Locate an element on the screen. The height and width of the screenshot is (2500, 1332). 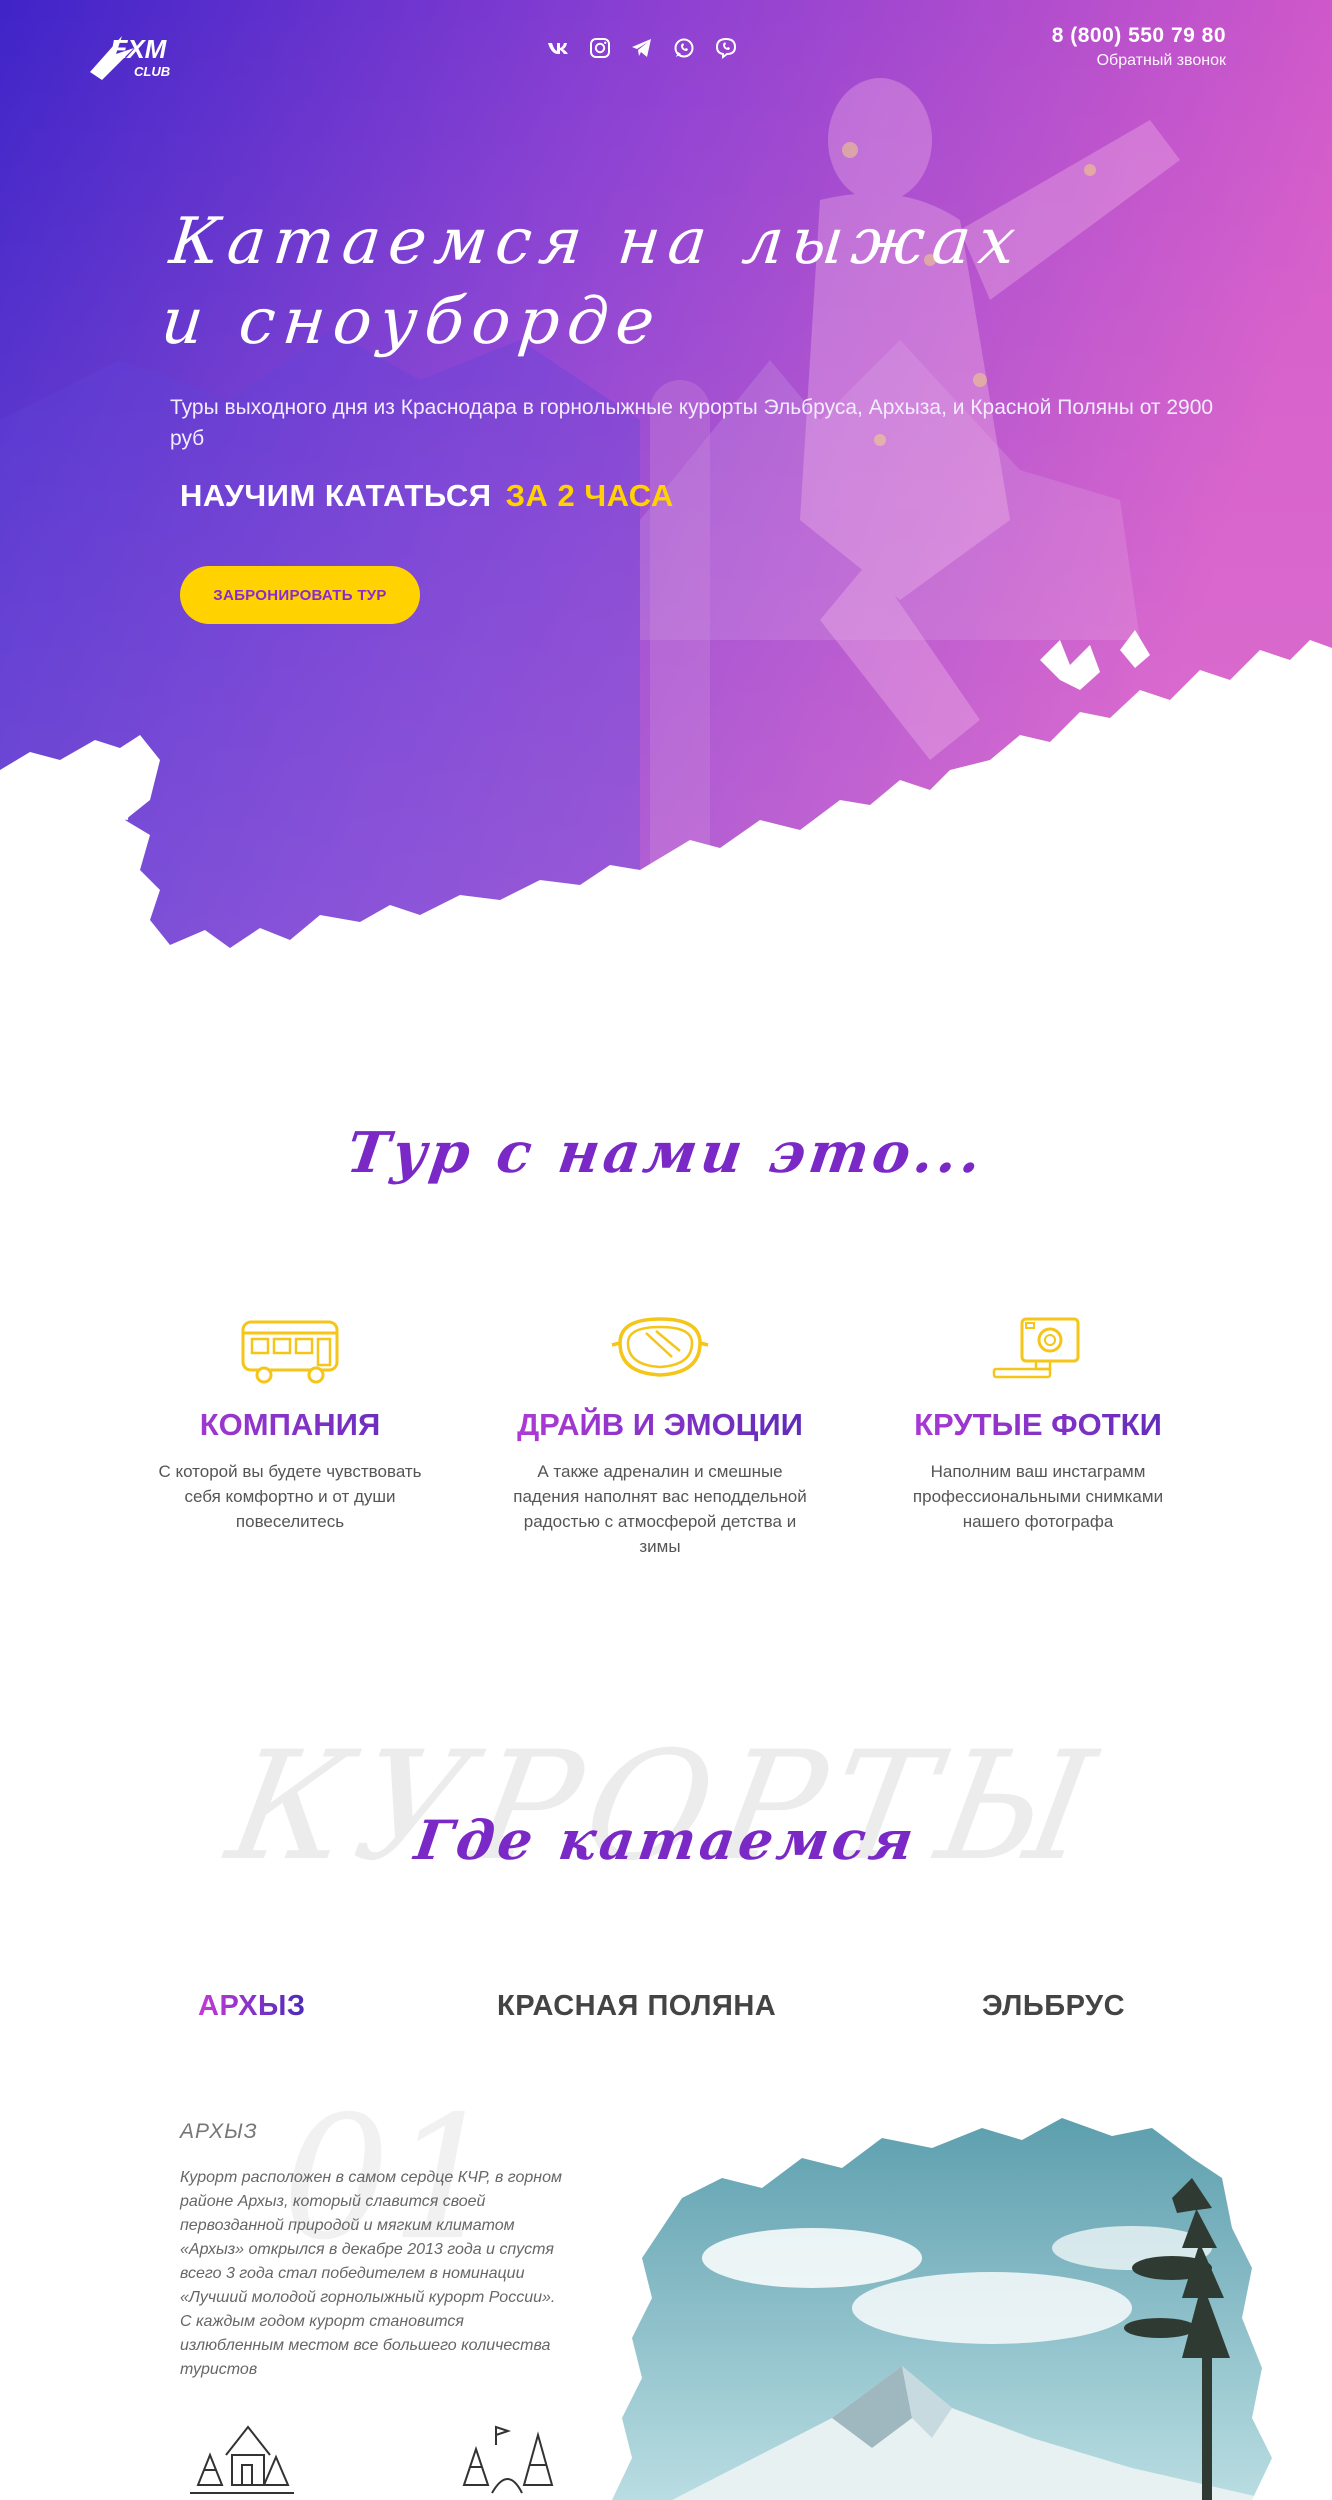
ski-slope-icon is located at coordinates (503, 2457).